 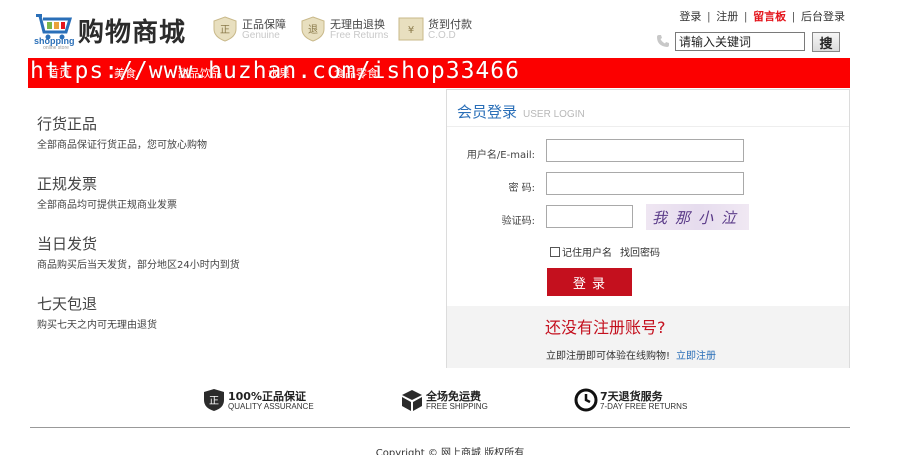 What do you see at coordinates (554, 114) in the screenshot?
I see `login-title-en: USER LOGIN` at bounding box center [554, 114].